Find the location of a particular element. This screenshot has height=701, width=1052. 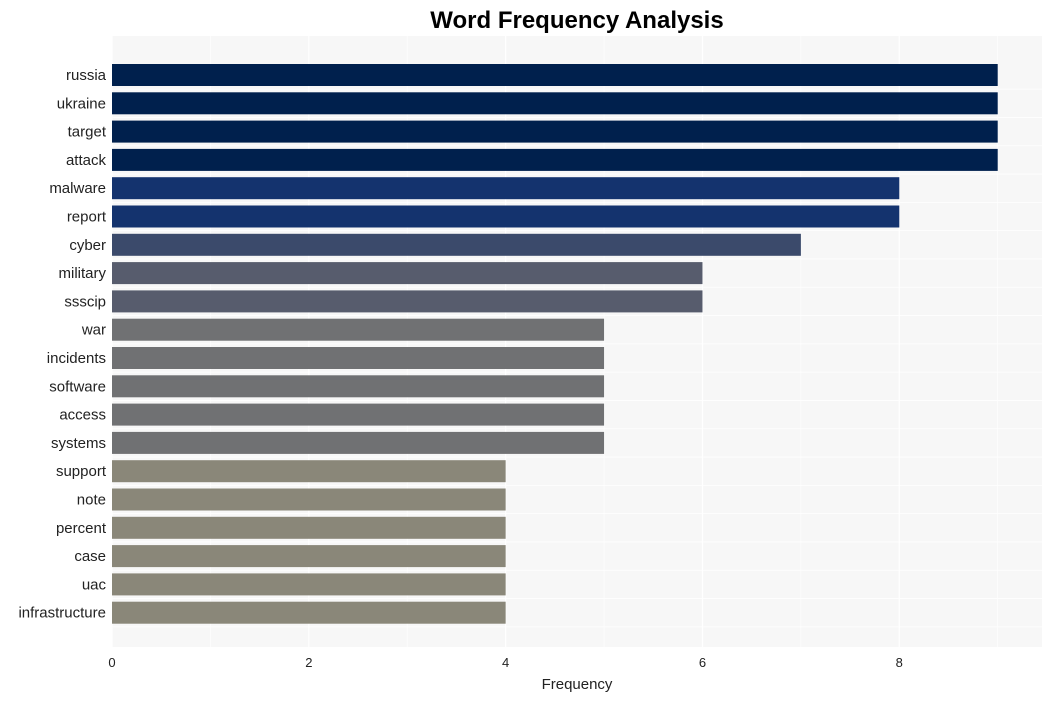

bar-incidents is located at coordinates (358, 358).